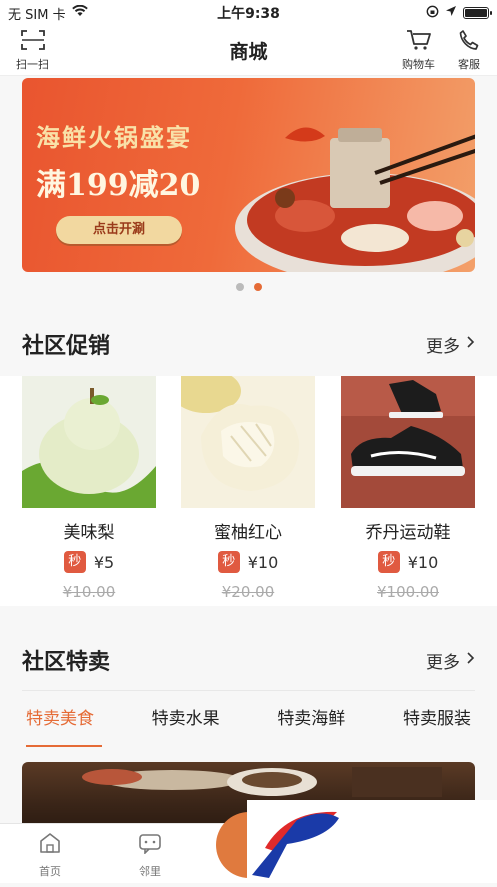  Describe the element at coordinates (79, 12) in the screenshot. I see `wifi-icon` at that location.